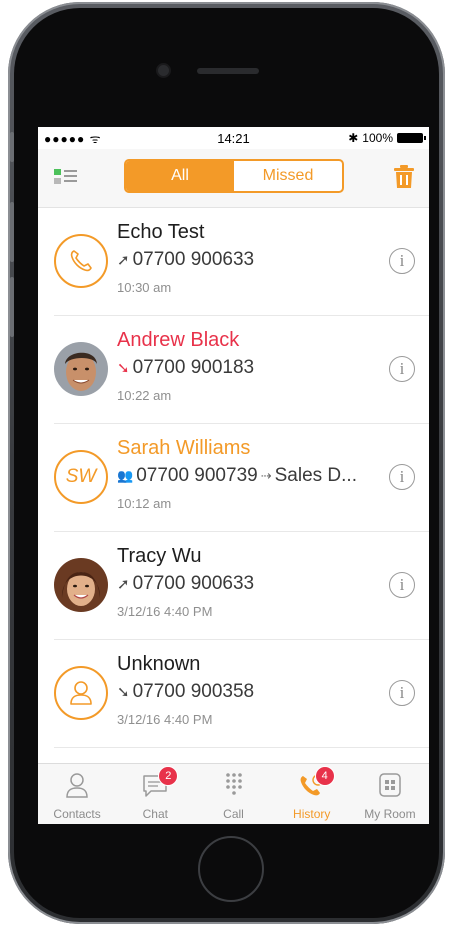 The image size is (453, 928). I want to click on tab-contacts: Contacts, so click(77, 794).